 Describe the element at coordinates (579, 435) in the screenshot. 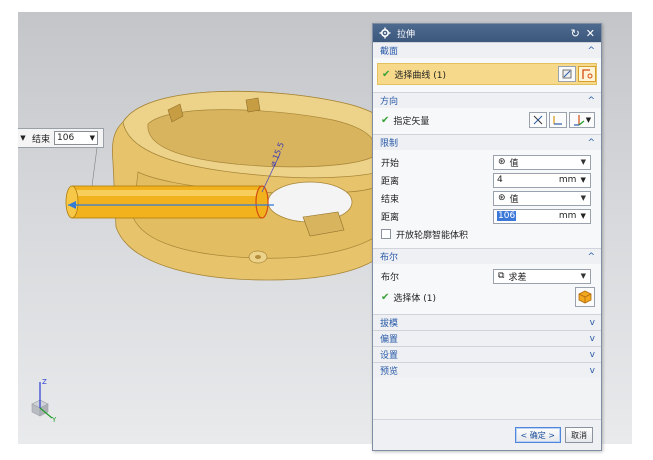

I see `cancel-button: 取消` at that location.